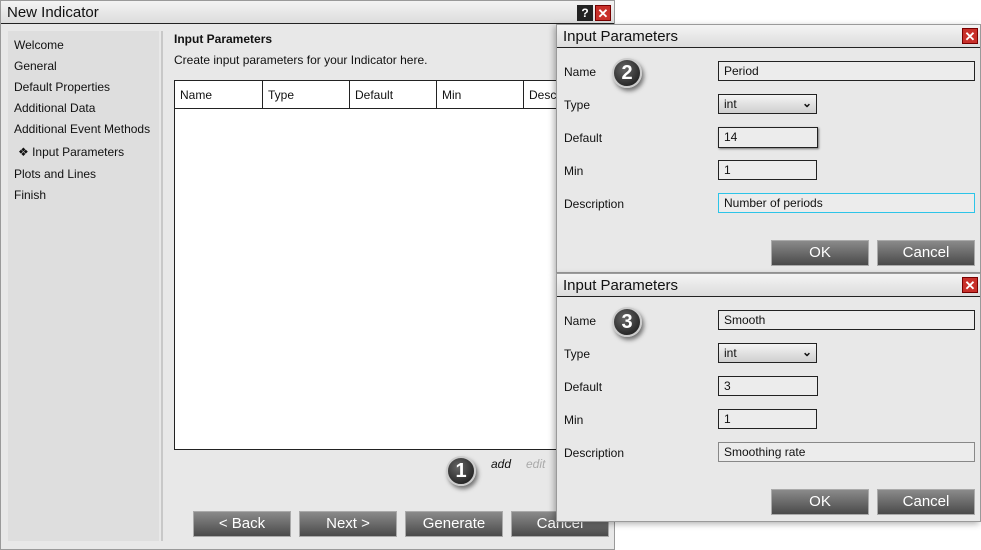  Describe the element at coordinates (627, 73) in the screenshot. I see `step-badge-2: 2` at that location.